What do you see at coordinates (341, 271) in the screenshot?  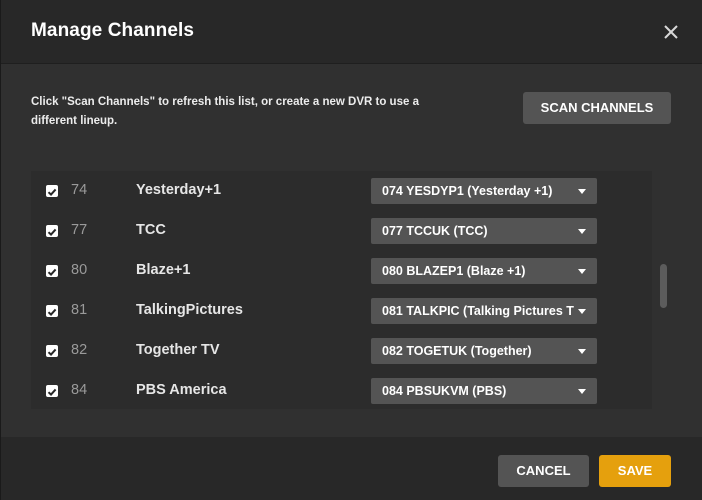 I see `channel-row: 80 Blaze+1 080 BLAZEP1 (Blaze +1)` at bounding box center [341, 271].